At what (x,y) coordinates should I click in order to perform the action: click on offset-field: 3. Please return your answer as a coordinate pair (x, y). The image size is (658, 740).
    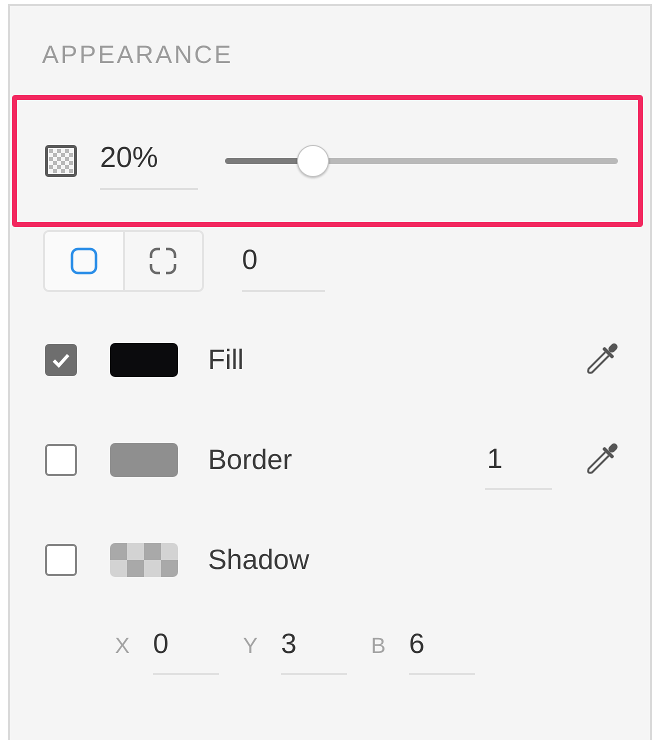
    Looking at the image, I should click on (314, 645).